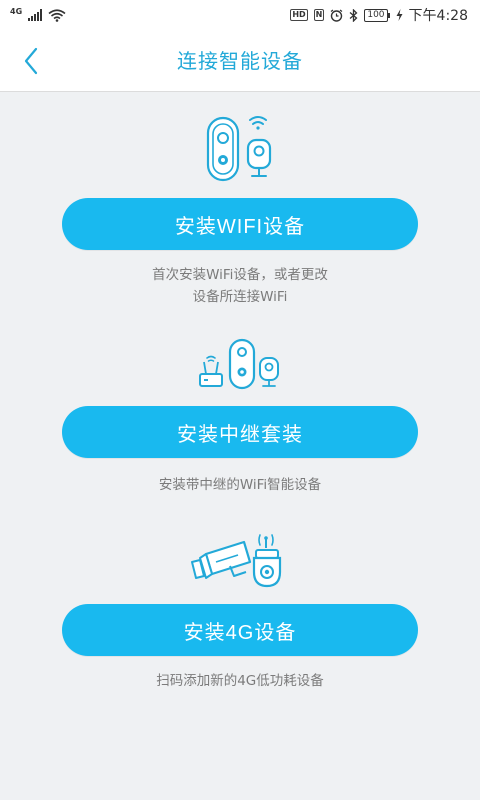 The height and width of the screenshot is (800, 480). What do you see at coordinates (240, 630) in the screenshot?
I see `install-4g-device-button: 安装4G设备` at bounding box center [240, 630].